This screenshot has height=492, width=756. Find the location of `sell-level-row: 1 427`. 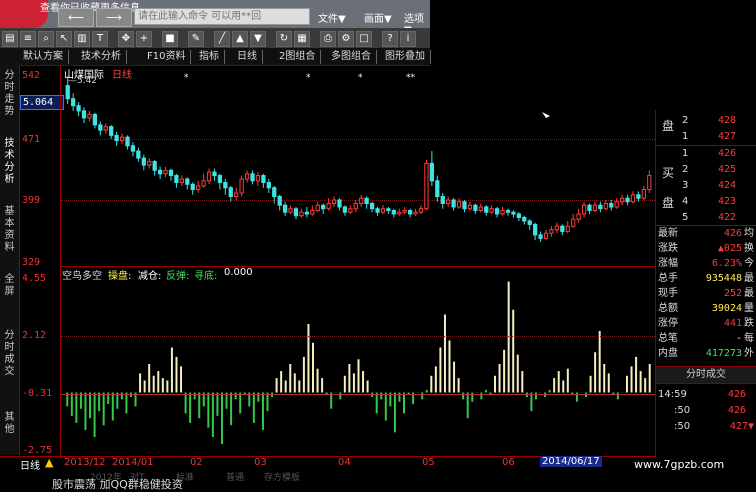

sell-level-row: 1 427 is located at coordinates (706, 137).